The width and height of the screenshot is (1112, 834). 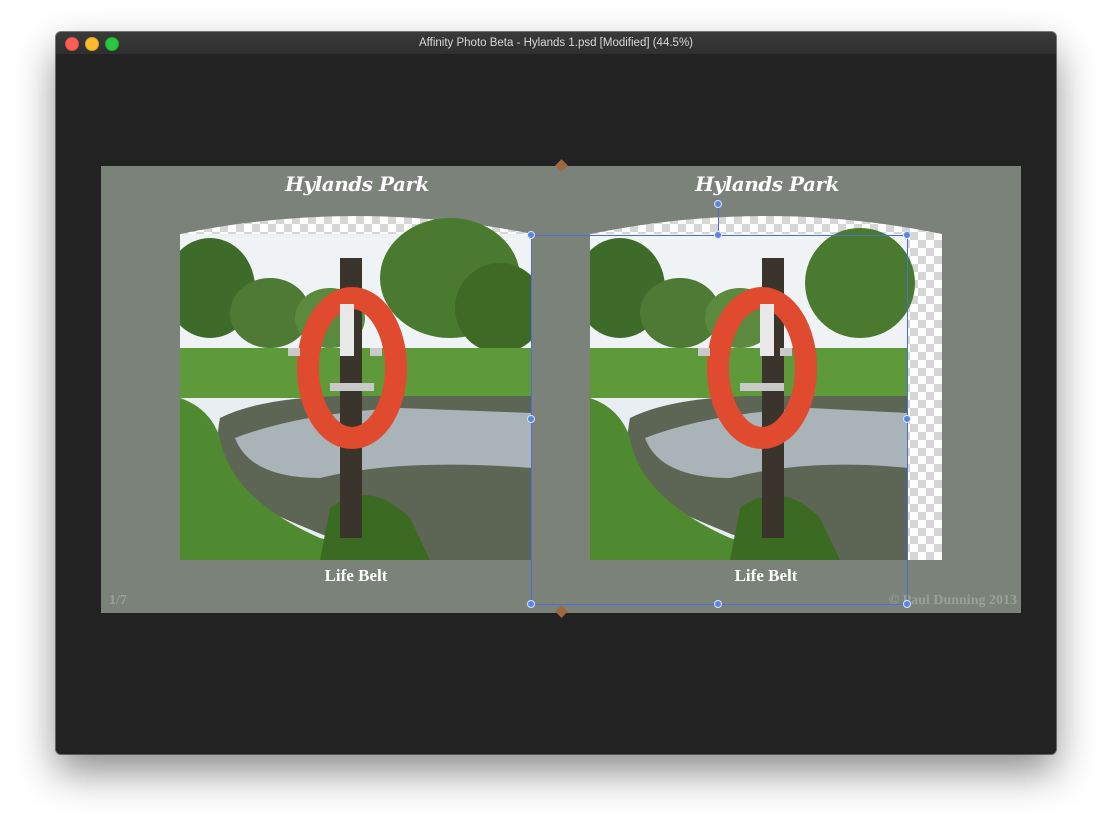 I want to click on handle-bottom-left, so click(x=531, y=604).